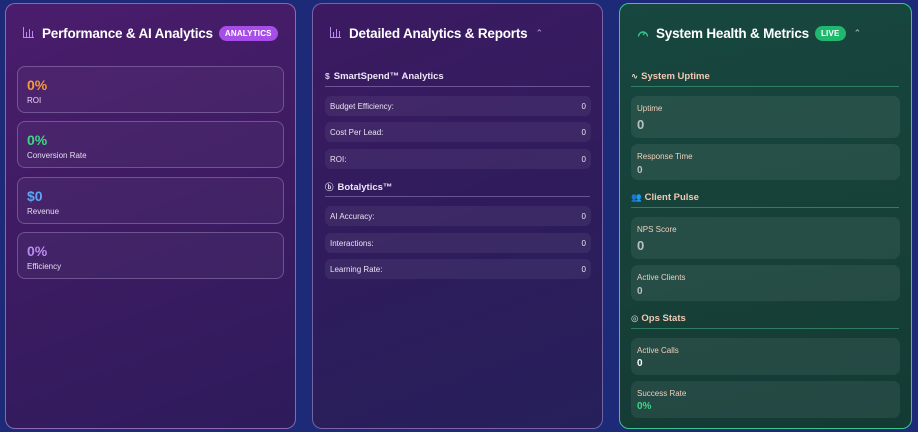 This screenshot has height=432, width=918. What do you see at coordinates (635, 318) in the screenshot?
I see `target-icon: ◎` at bounding box center [635, 318].